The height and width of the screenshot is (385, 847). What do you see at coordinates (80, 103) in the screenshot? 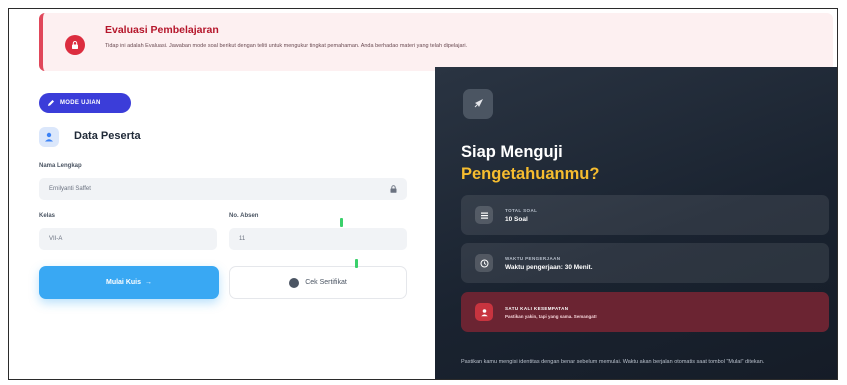
I see `badge-label: MODE UJIAN` at bounding box center [80, 103].